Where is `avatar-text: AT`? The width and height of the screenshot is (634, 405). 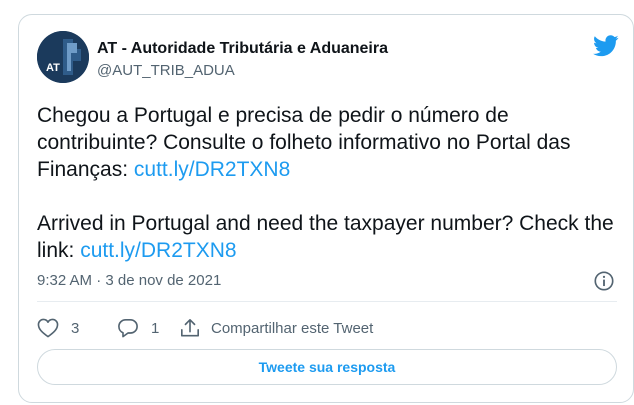
avatar-text: AT is located at coordinates (53, 68).